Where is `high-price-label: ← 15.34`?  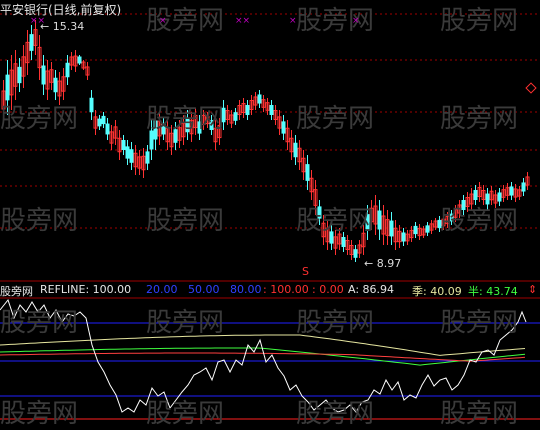
high-price-label: ← 15.34 is located at coordinates (62, 26).